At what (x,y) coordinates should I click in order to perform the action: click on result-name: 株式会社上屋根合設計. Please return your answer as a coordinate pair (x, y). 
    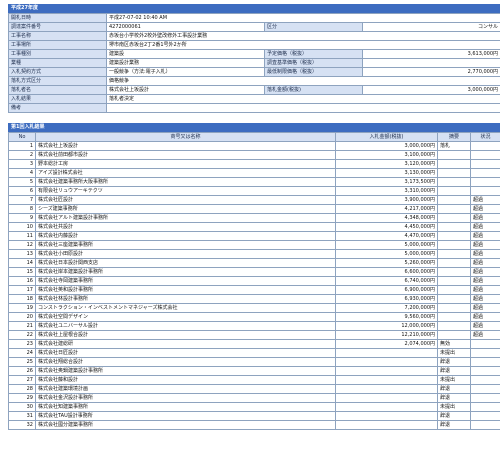
    Looking at the image, I should click on (185, 335).